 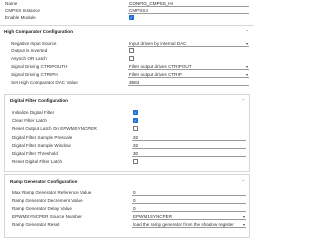 What do you see at coordinates (127, 17) in the screenshot?
I see `enable-row: Enable Module ✓` at bounding box center [127, 17].